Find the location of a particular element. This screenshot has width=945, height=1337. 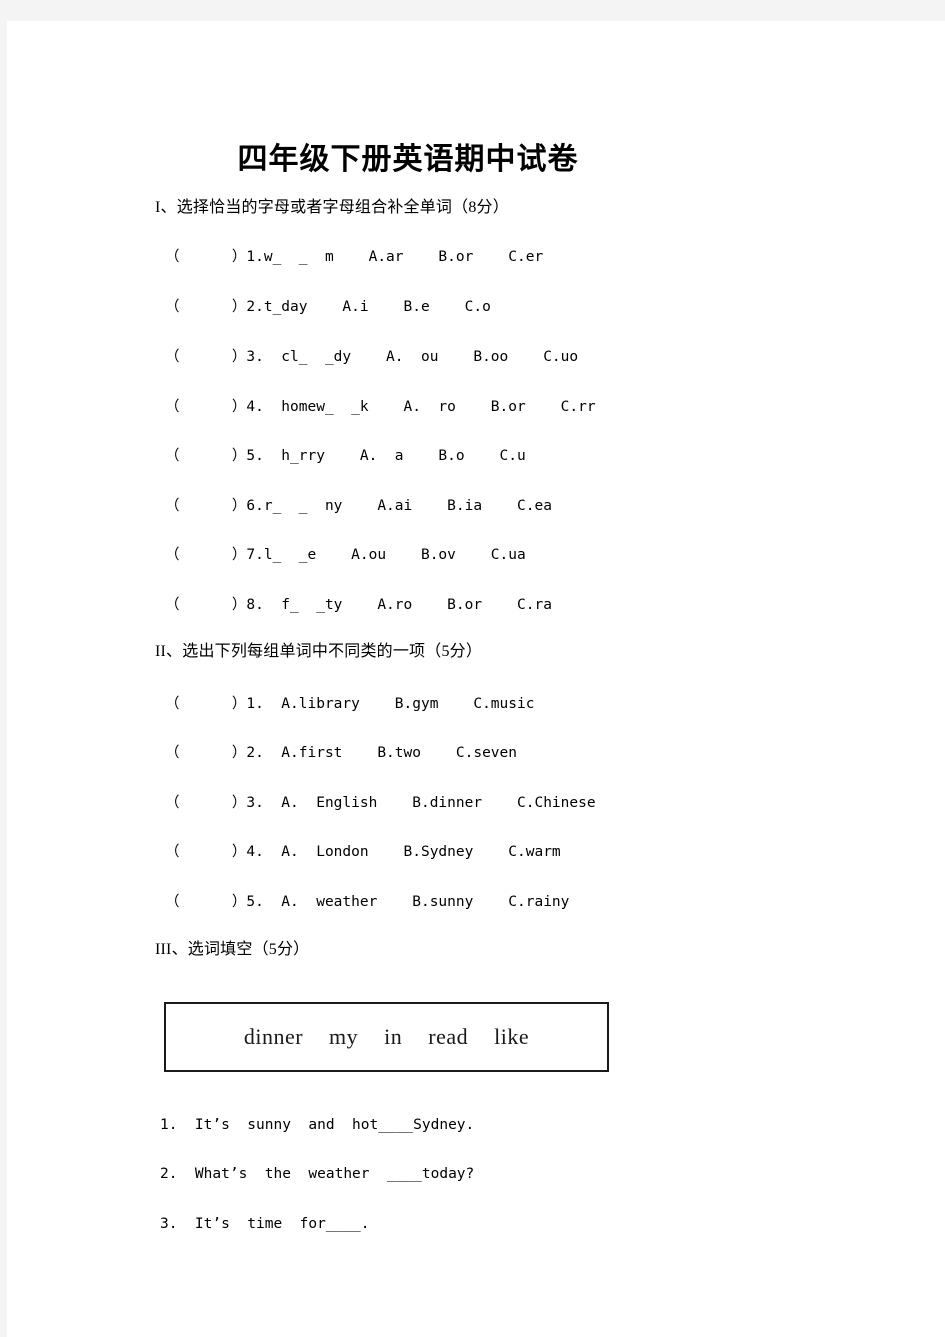

question-row: （ ）5. A. weather B.sunny C.rainy is located at coordinates (367, 902).